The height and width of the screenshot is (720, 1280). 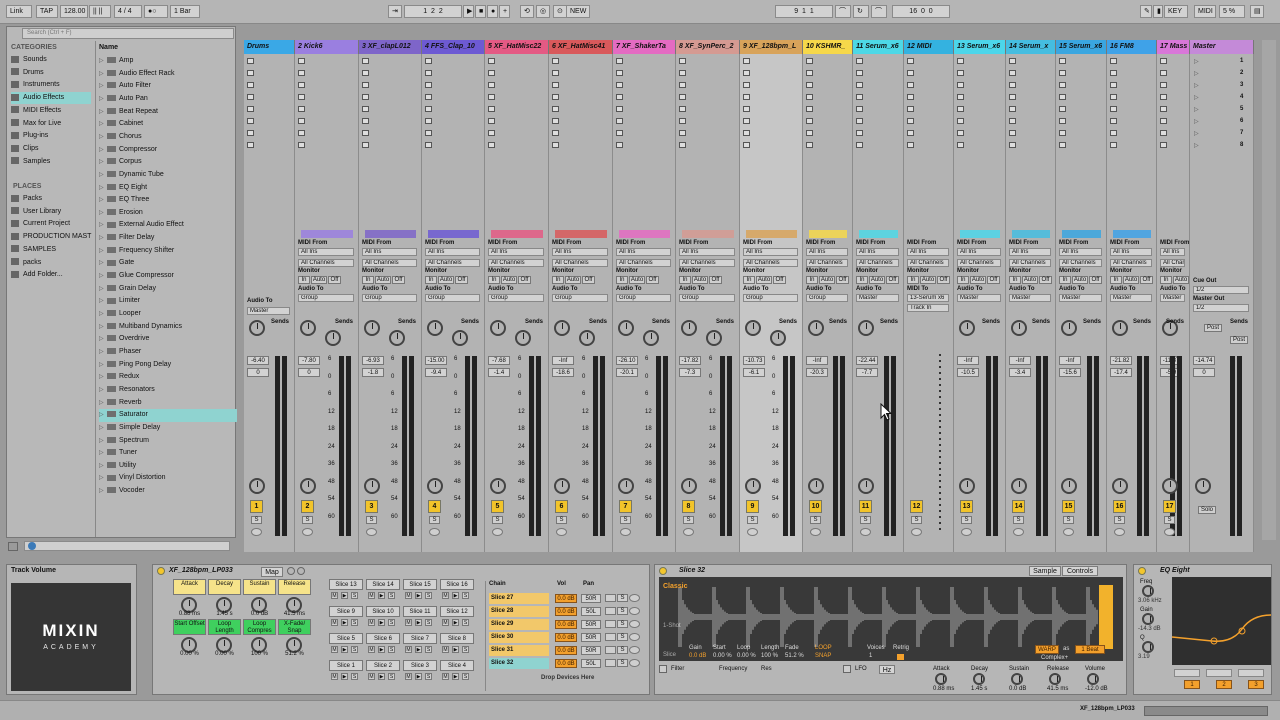 I want to click on browser-item: ▷ Looper, so click(x=168, y=314).